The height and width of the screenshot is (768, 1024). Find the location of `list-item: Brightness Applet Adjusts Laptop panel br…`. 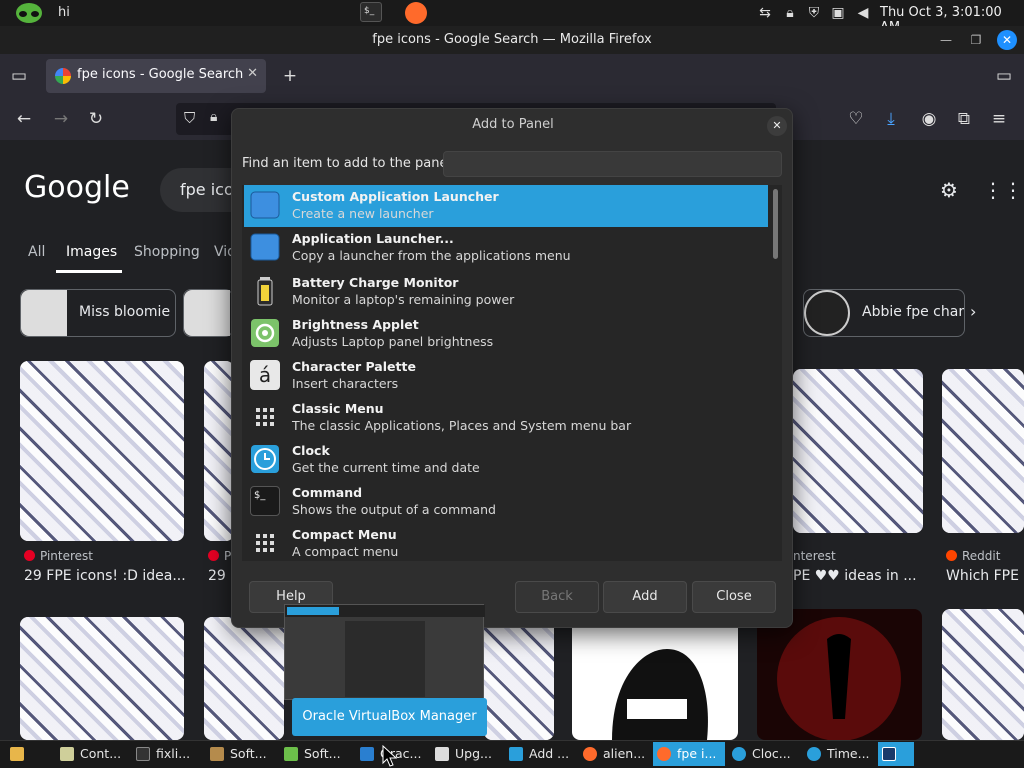

list-item: Brightness Applet Adjusts Laptop panel br… is located at coordinates (506, 334).